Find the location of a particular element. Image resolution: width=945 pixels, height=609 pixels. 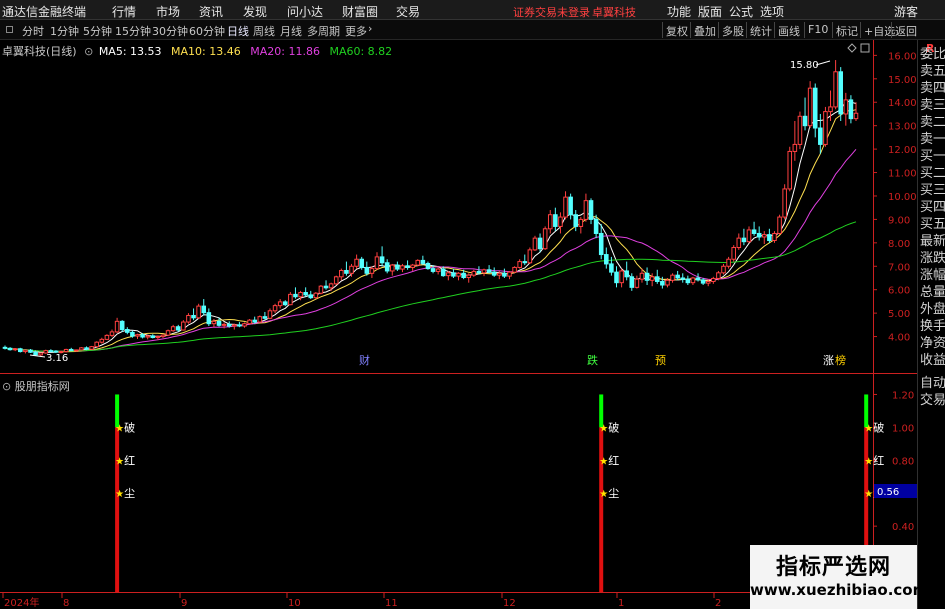

period-weekly: 周线 is located at coordinates (264, 31).